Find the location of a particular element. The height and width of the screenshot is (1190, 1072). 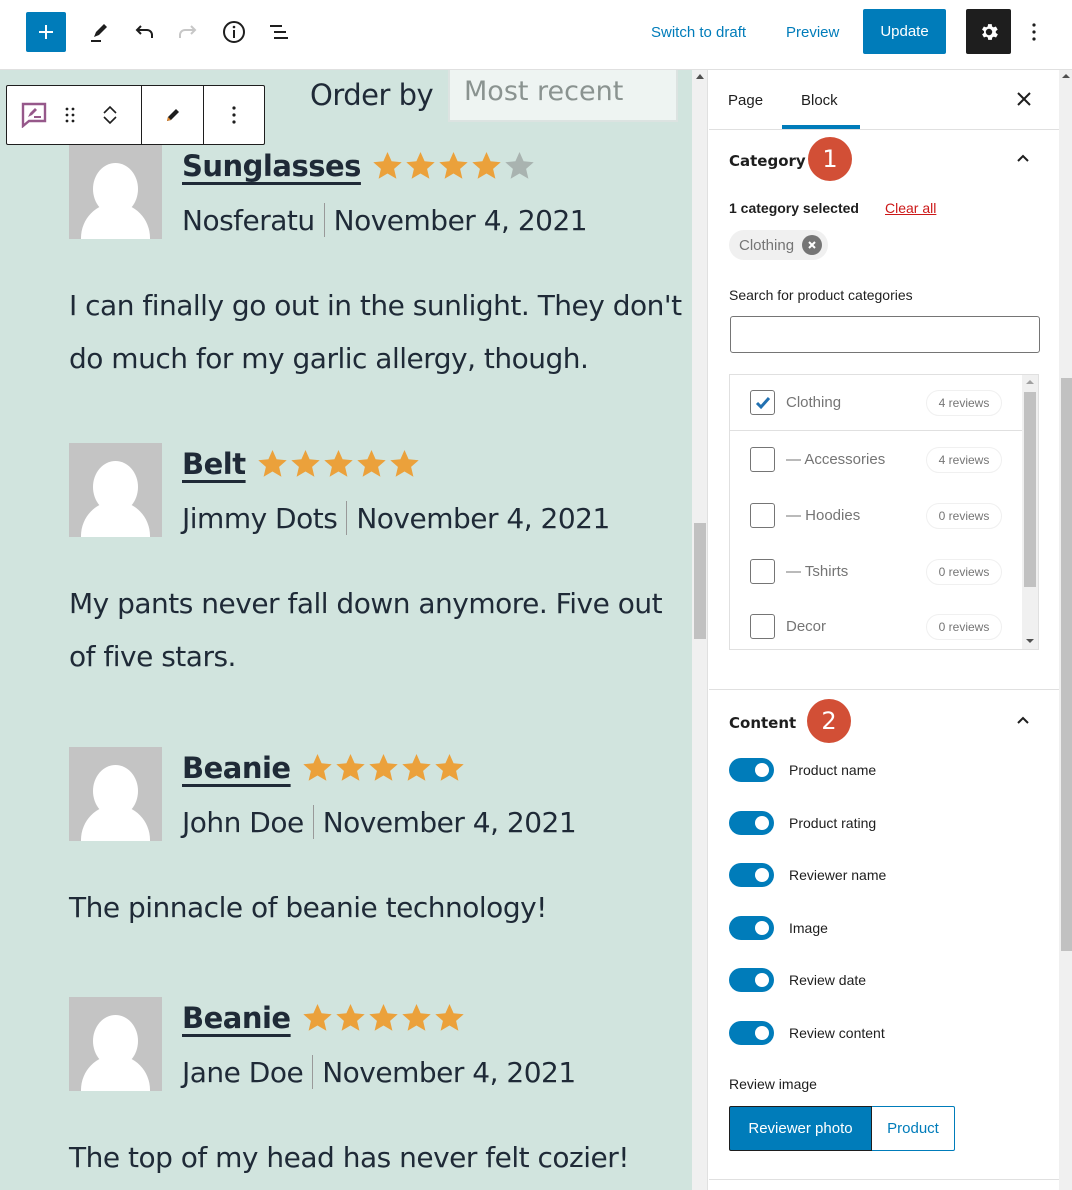

close-sidebar-button is located at coordinates (1024, 99).